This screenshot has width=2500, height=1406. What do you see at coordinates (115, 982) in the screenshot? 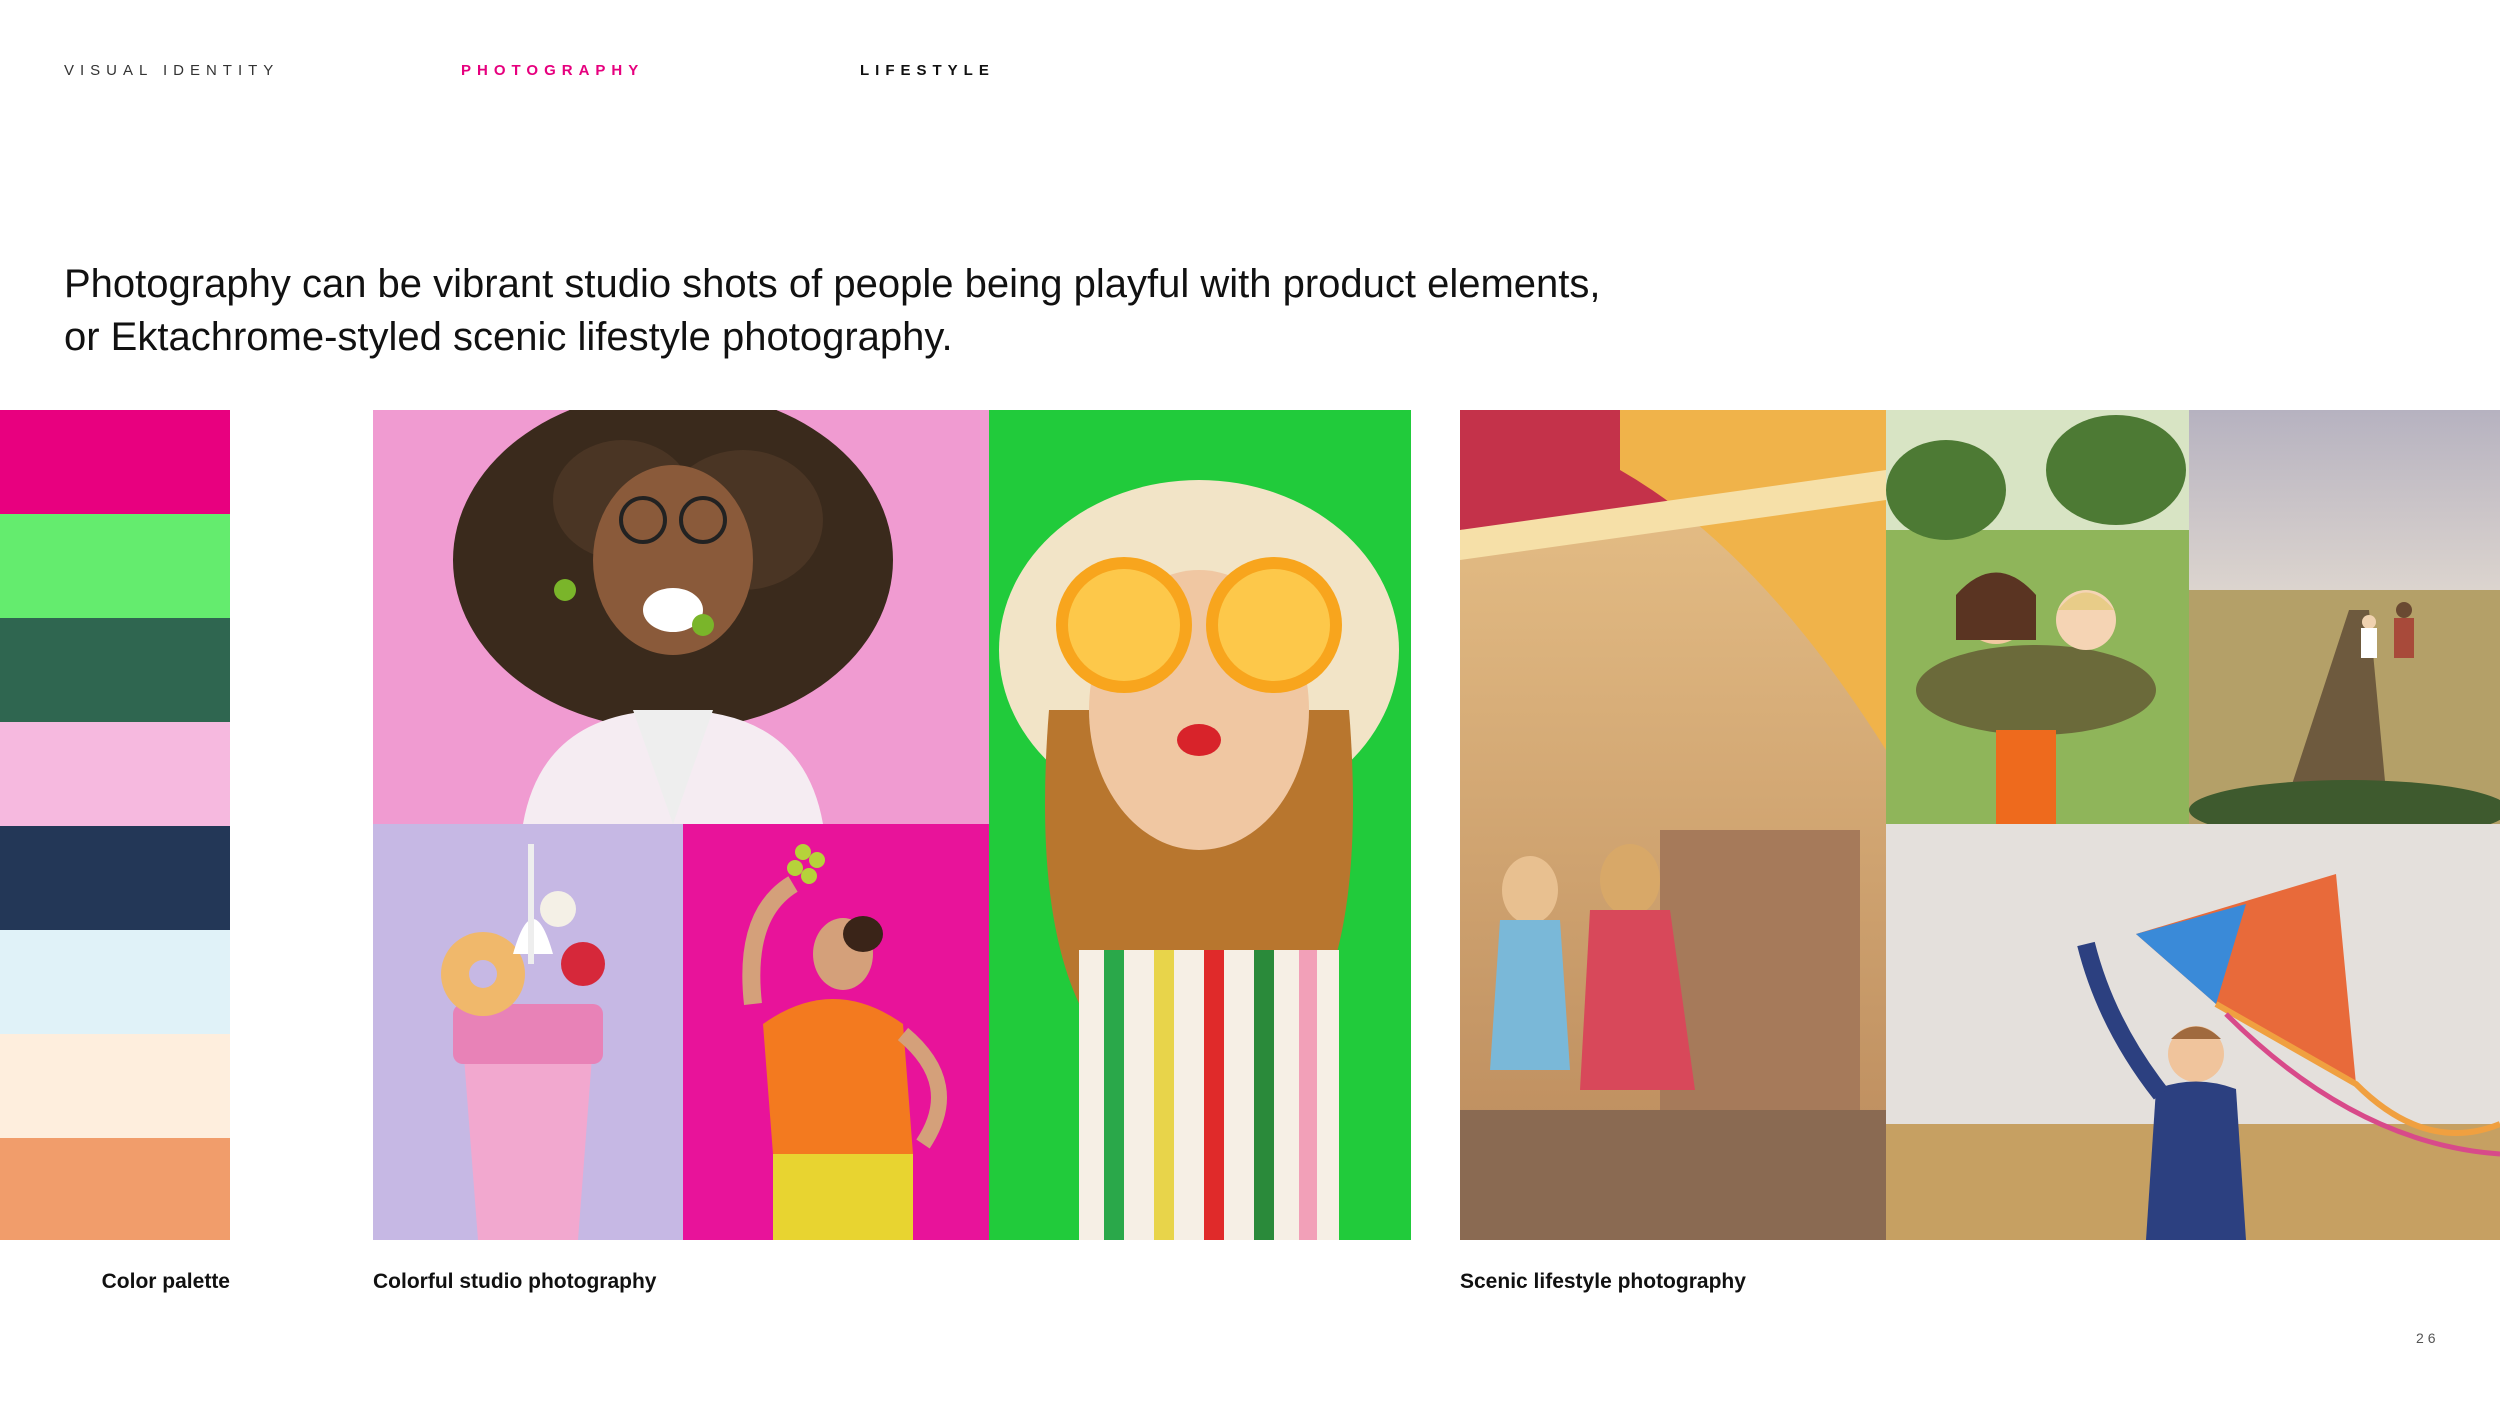
I see `palette-swatch-ice-blue` at bounding box center [115, 982].